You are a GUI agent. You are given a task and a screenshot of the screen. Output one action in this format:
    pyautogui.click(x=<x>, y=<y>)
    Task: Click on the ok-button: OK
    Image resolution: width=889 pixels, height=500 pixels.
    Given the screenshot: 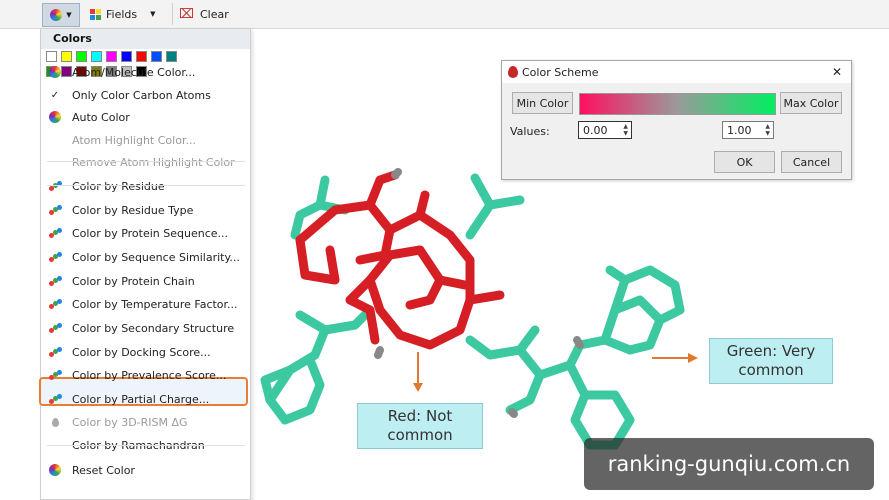 What is the action you would take?
    pyautogui.click(x=744, y=162)
    